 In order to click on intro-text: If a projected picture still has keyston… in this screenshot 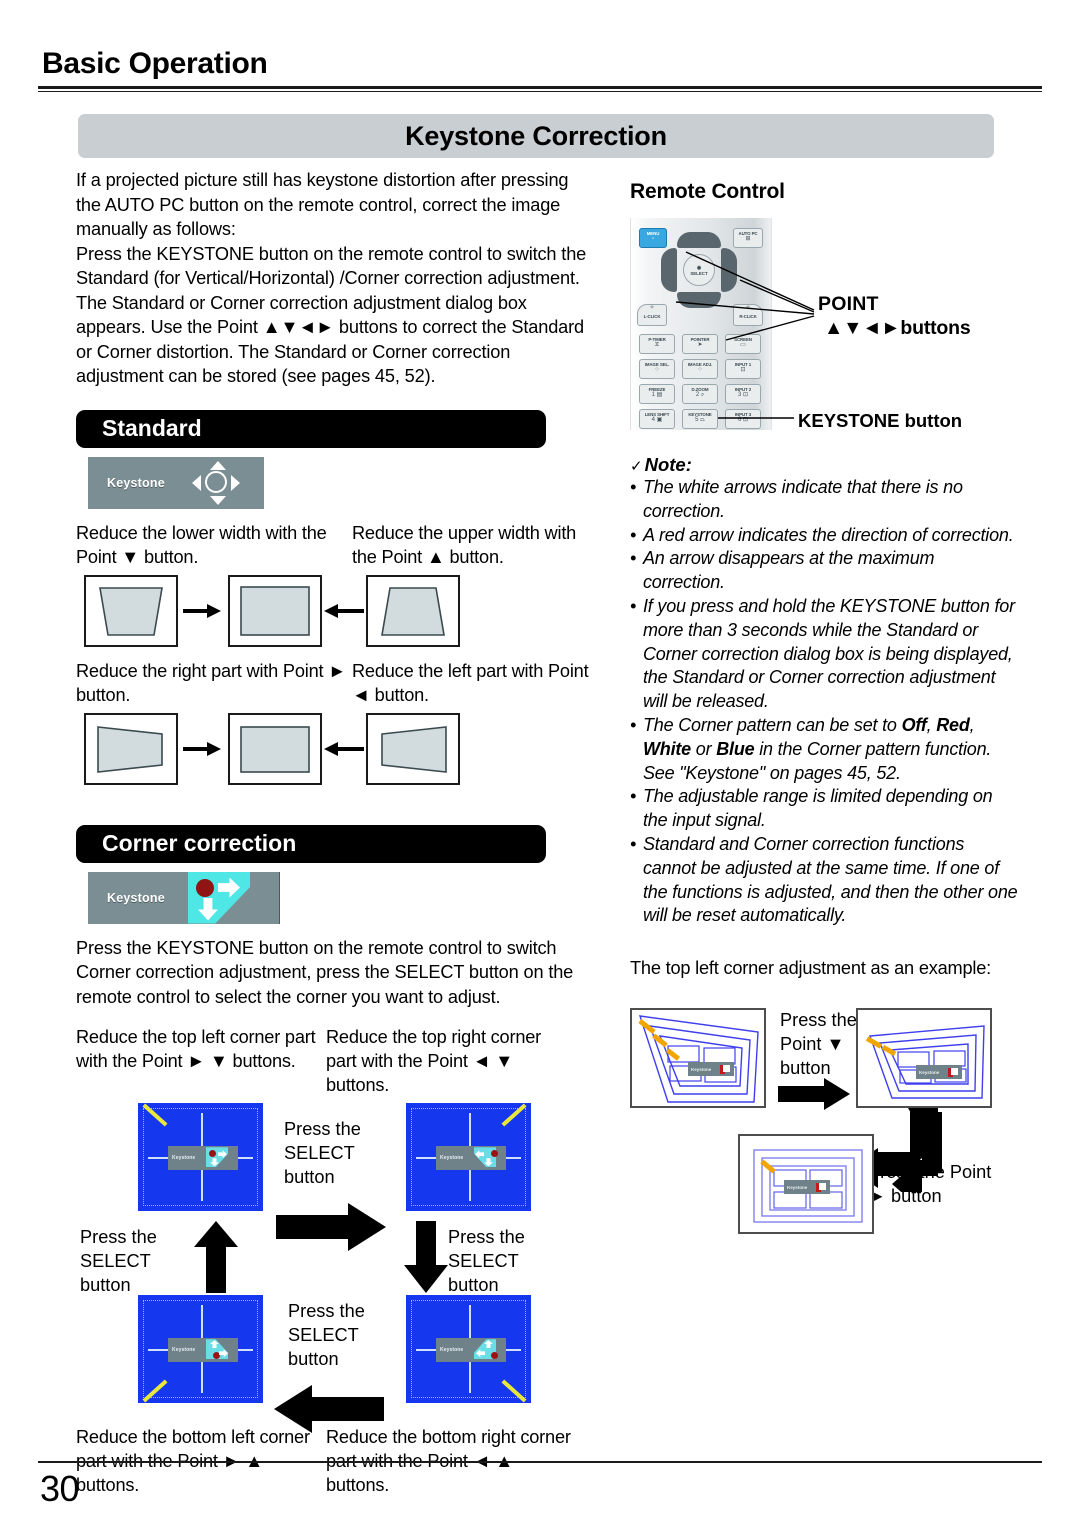, I will do `click(331, 278)`.